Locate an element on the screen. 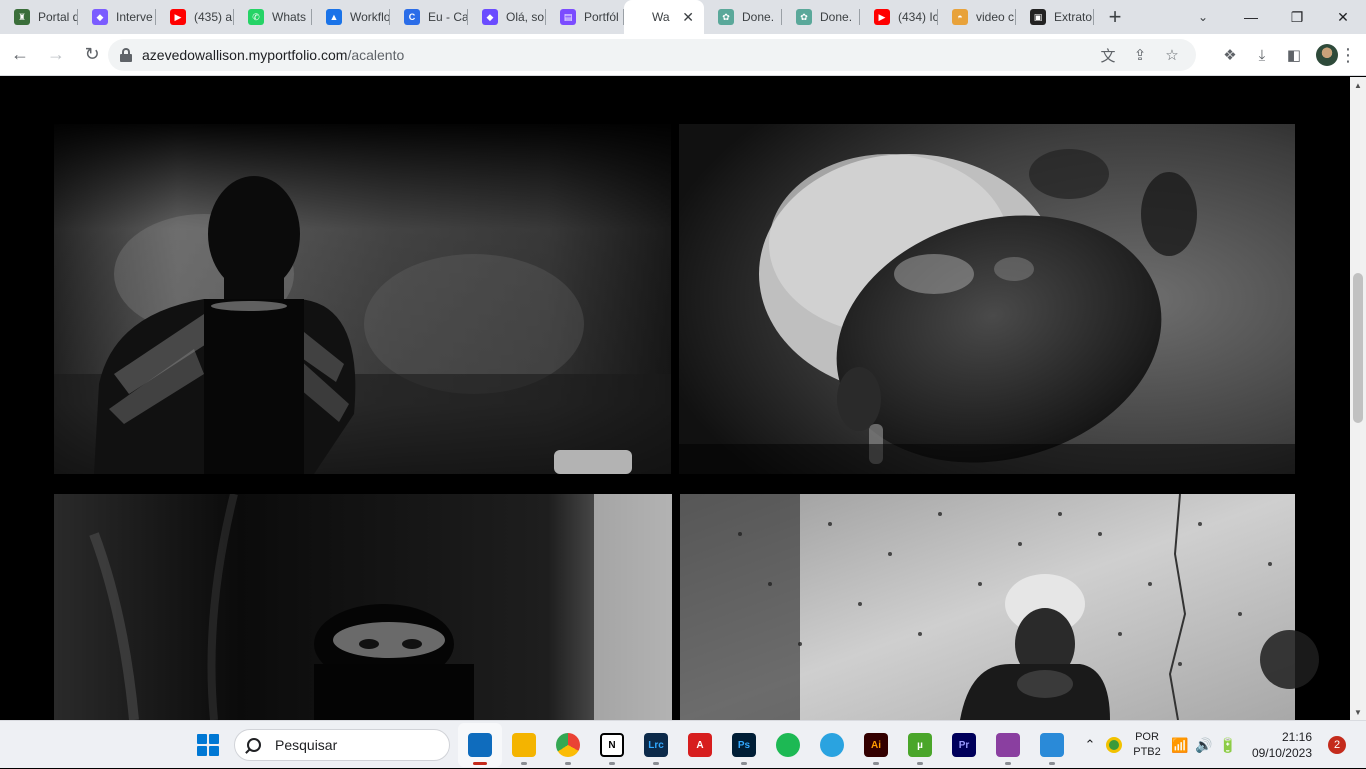 This screenshot has height=769, width=1366. minimize-button: — is located at coordinates (1251, 17).